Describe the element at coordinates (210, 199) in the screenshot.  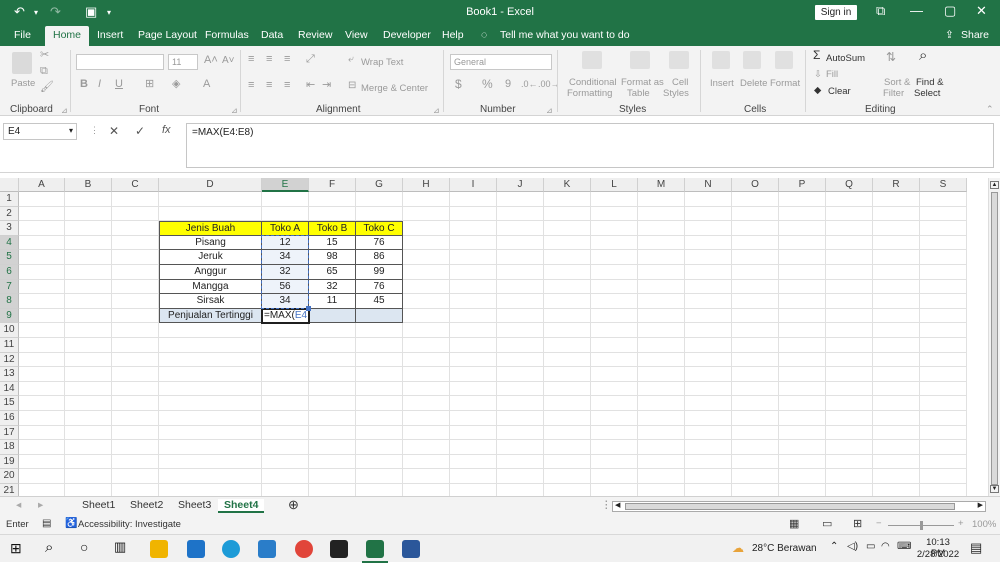
I see `cell-d1` at that location.